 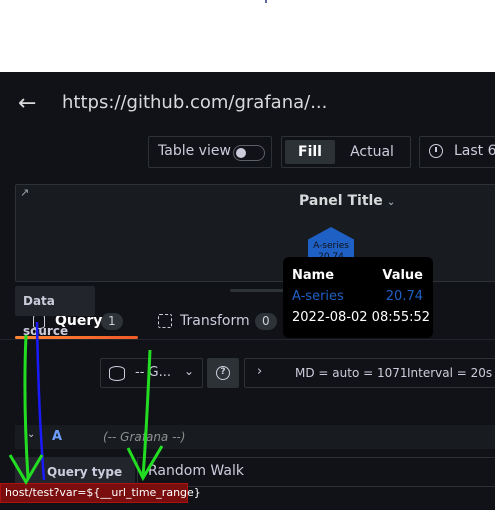 I want to click on actual-button: Actual, so click(x=372, y=152).